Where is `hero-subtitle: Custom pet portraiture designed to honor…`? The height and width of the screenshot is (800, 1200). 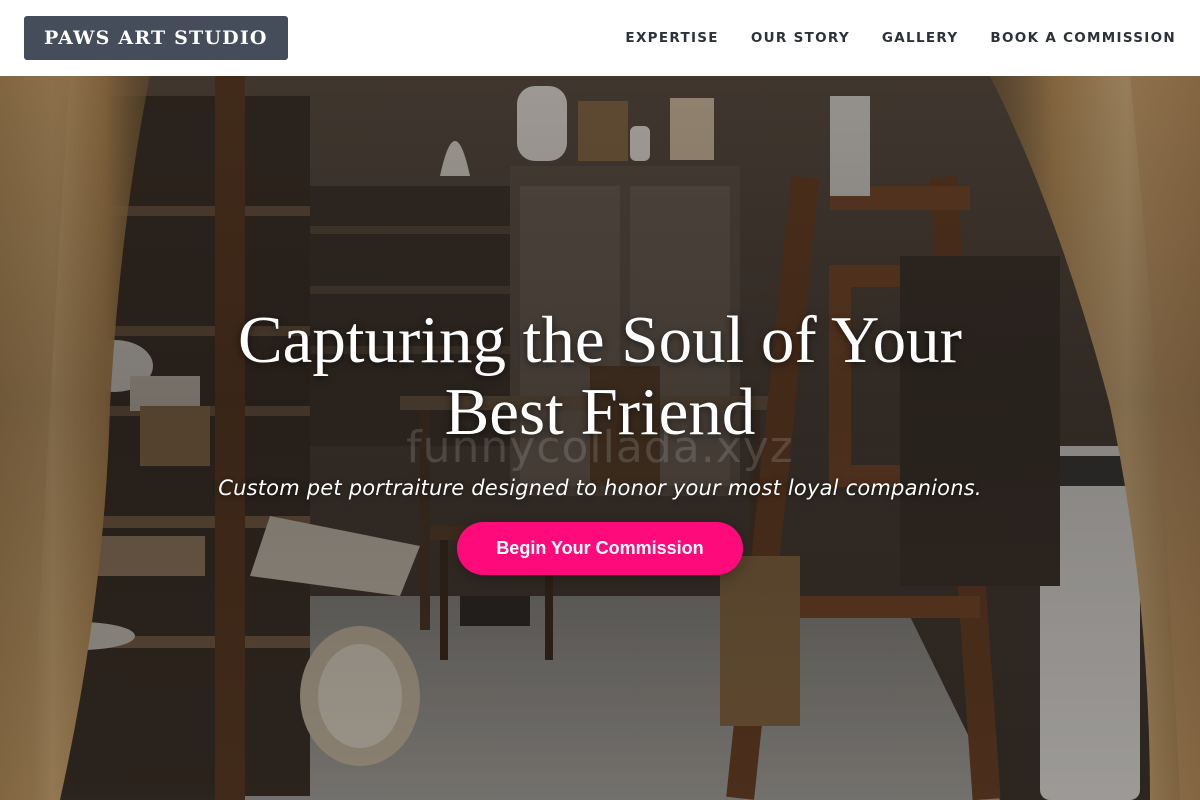
hero-subtitle: Custom pet portraiture designed to honor… is located at coordinates (600, 488).